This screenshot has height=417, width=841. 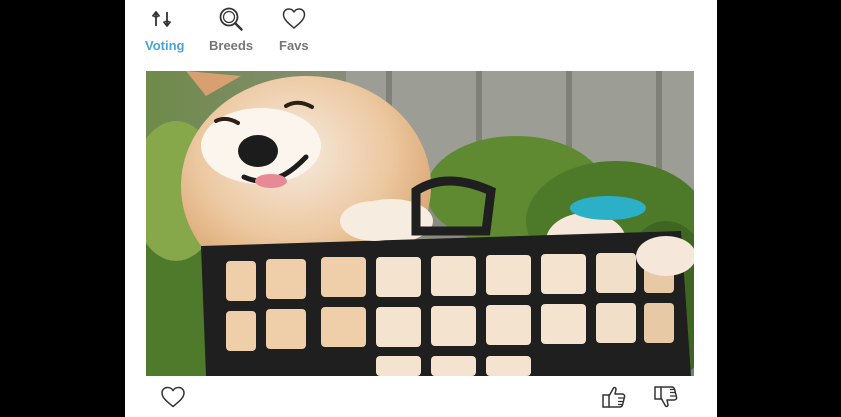 I want to click on nav-label-voting: Voting, so click(x=165, y=45).